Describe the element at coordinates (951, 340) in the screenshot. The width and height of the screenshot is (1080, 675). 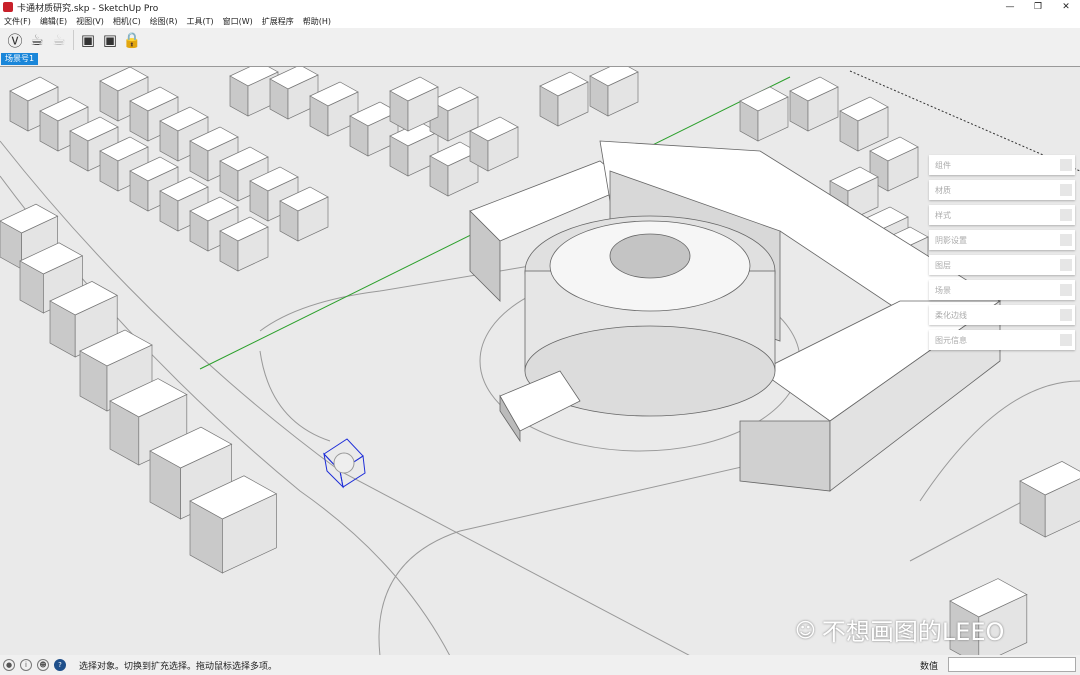
I see `tray-panel-label: 图元信息` at that location.